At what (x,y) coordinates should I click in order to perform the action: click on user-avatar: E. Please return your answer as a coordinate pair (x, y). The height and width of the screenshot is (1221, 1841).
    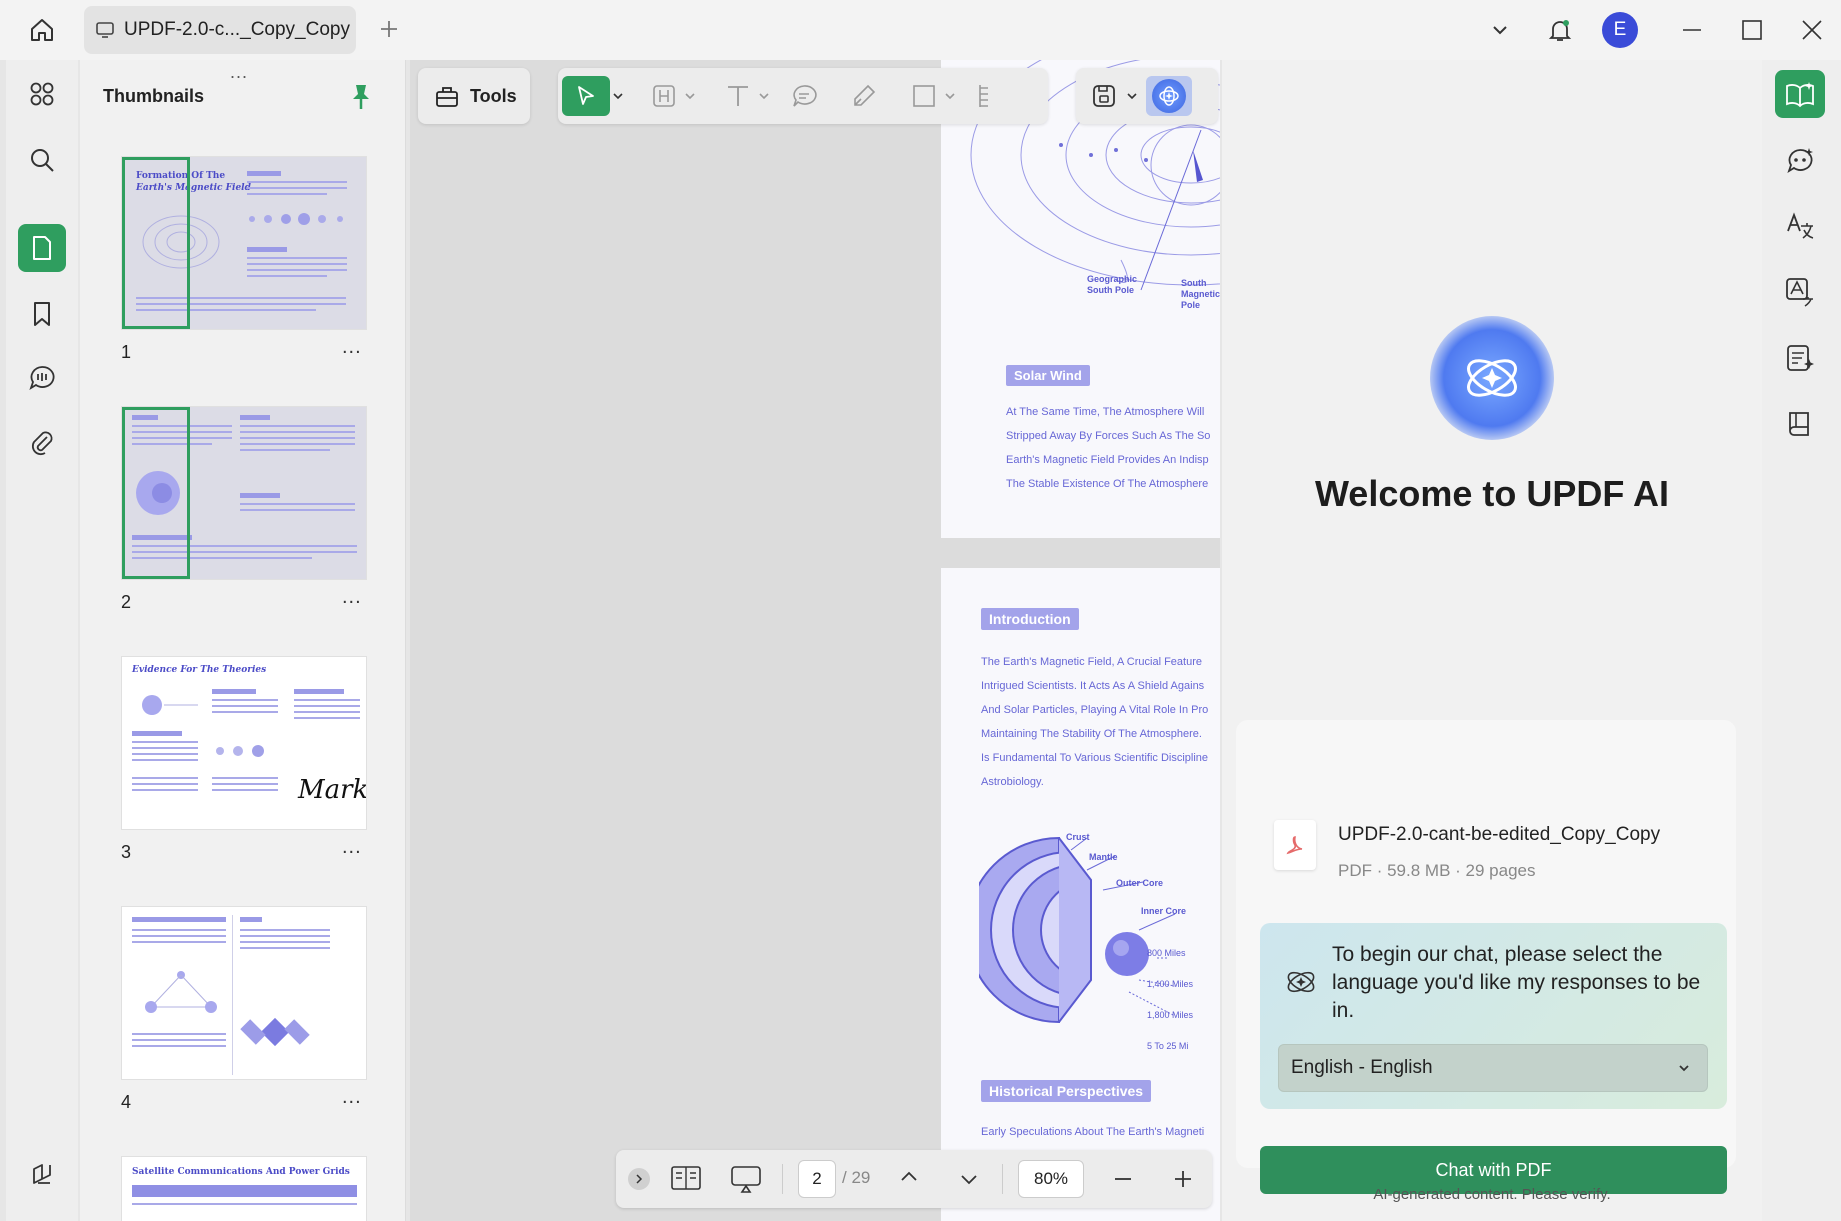
    Looking at the image, I should click on (1620, 30).